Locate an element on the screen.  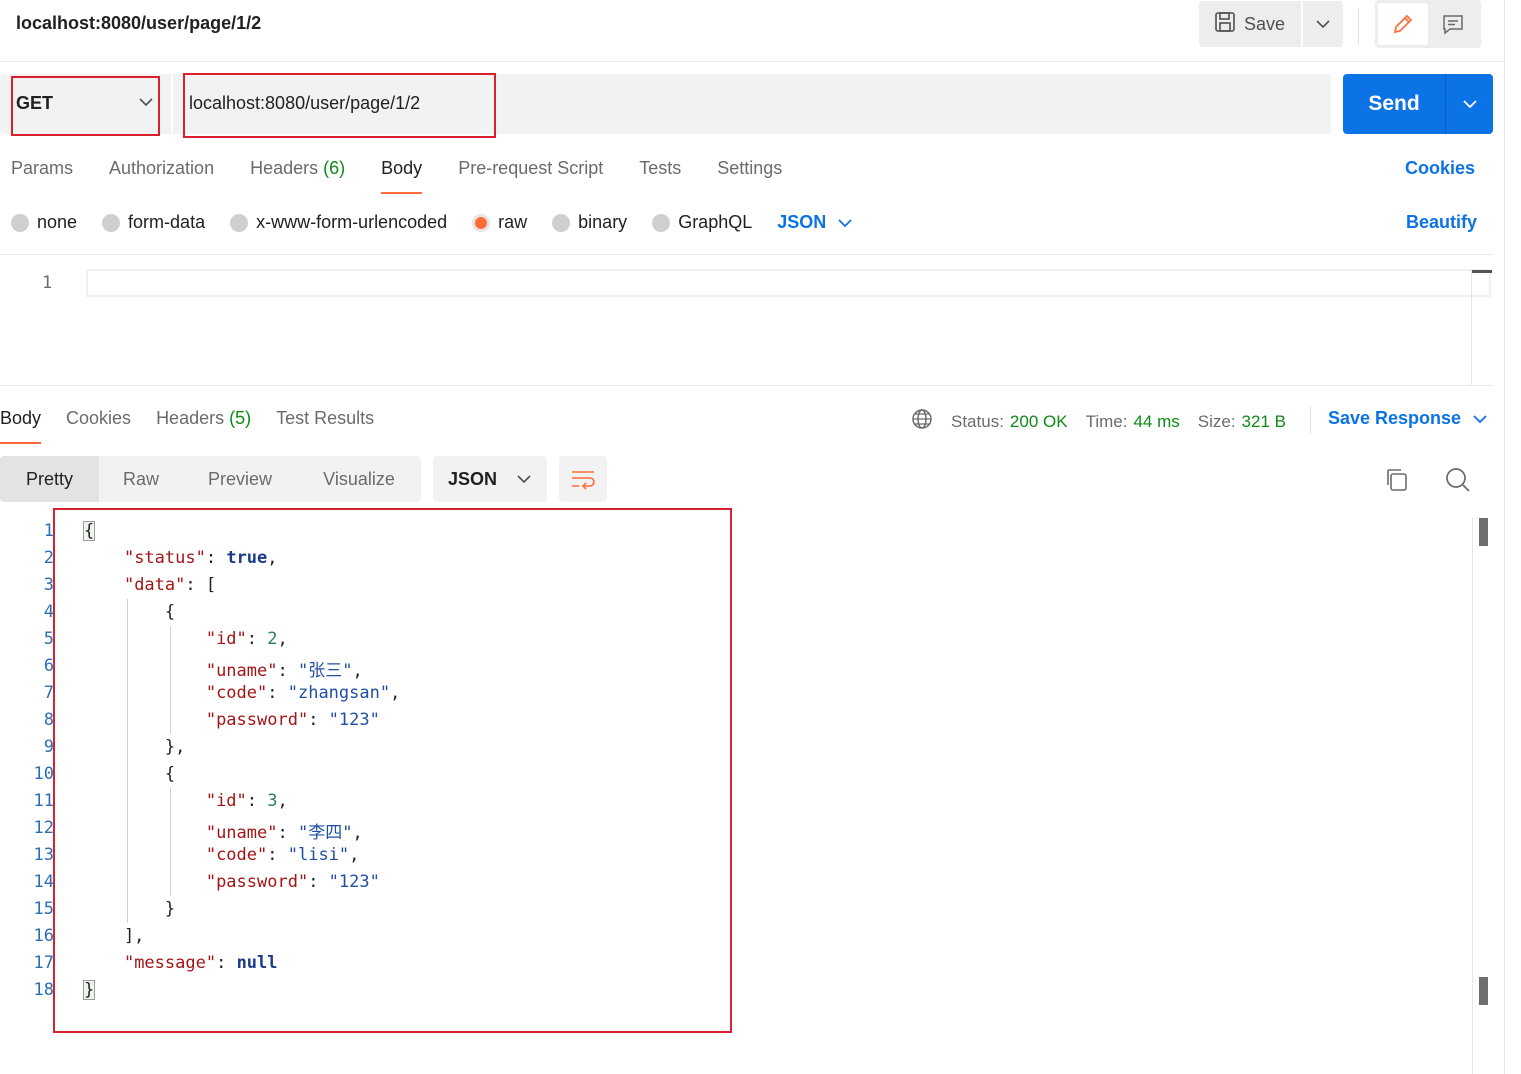
tab-settings: Settings is located at coordinates (749, 176).